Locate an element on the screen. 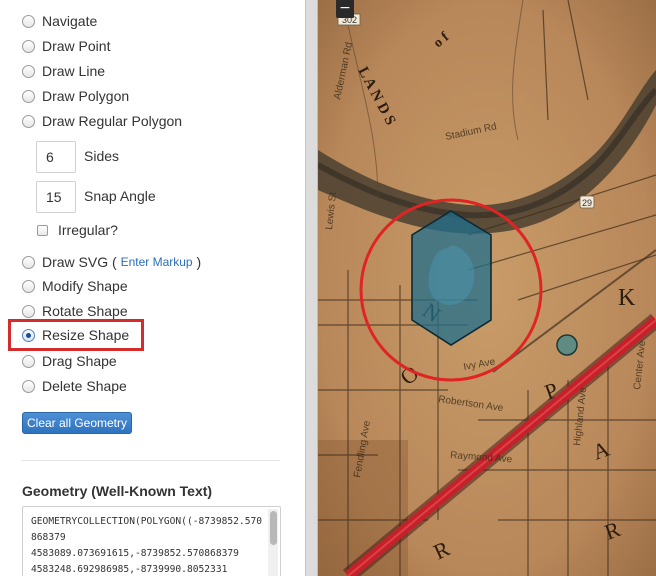 This screenshot has height=576, width=656. mode-label: Delete Shape is located at coordinates (84, 386).